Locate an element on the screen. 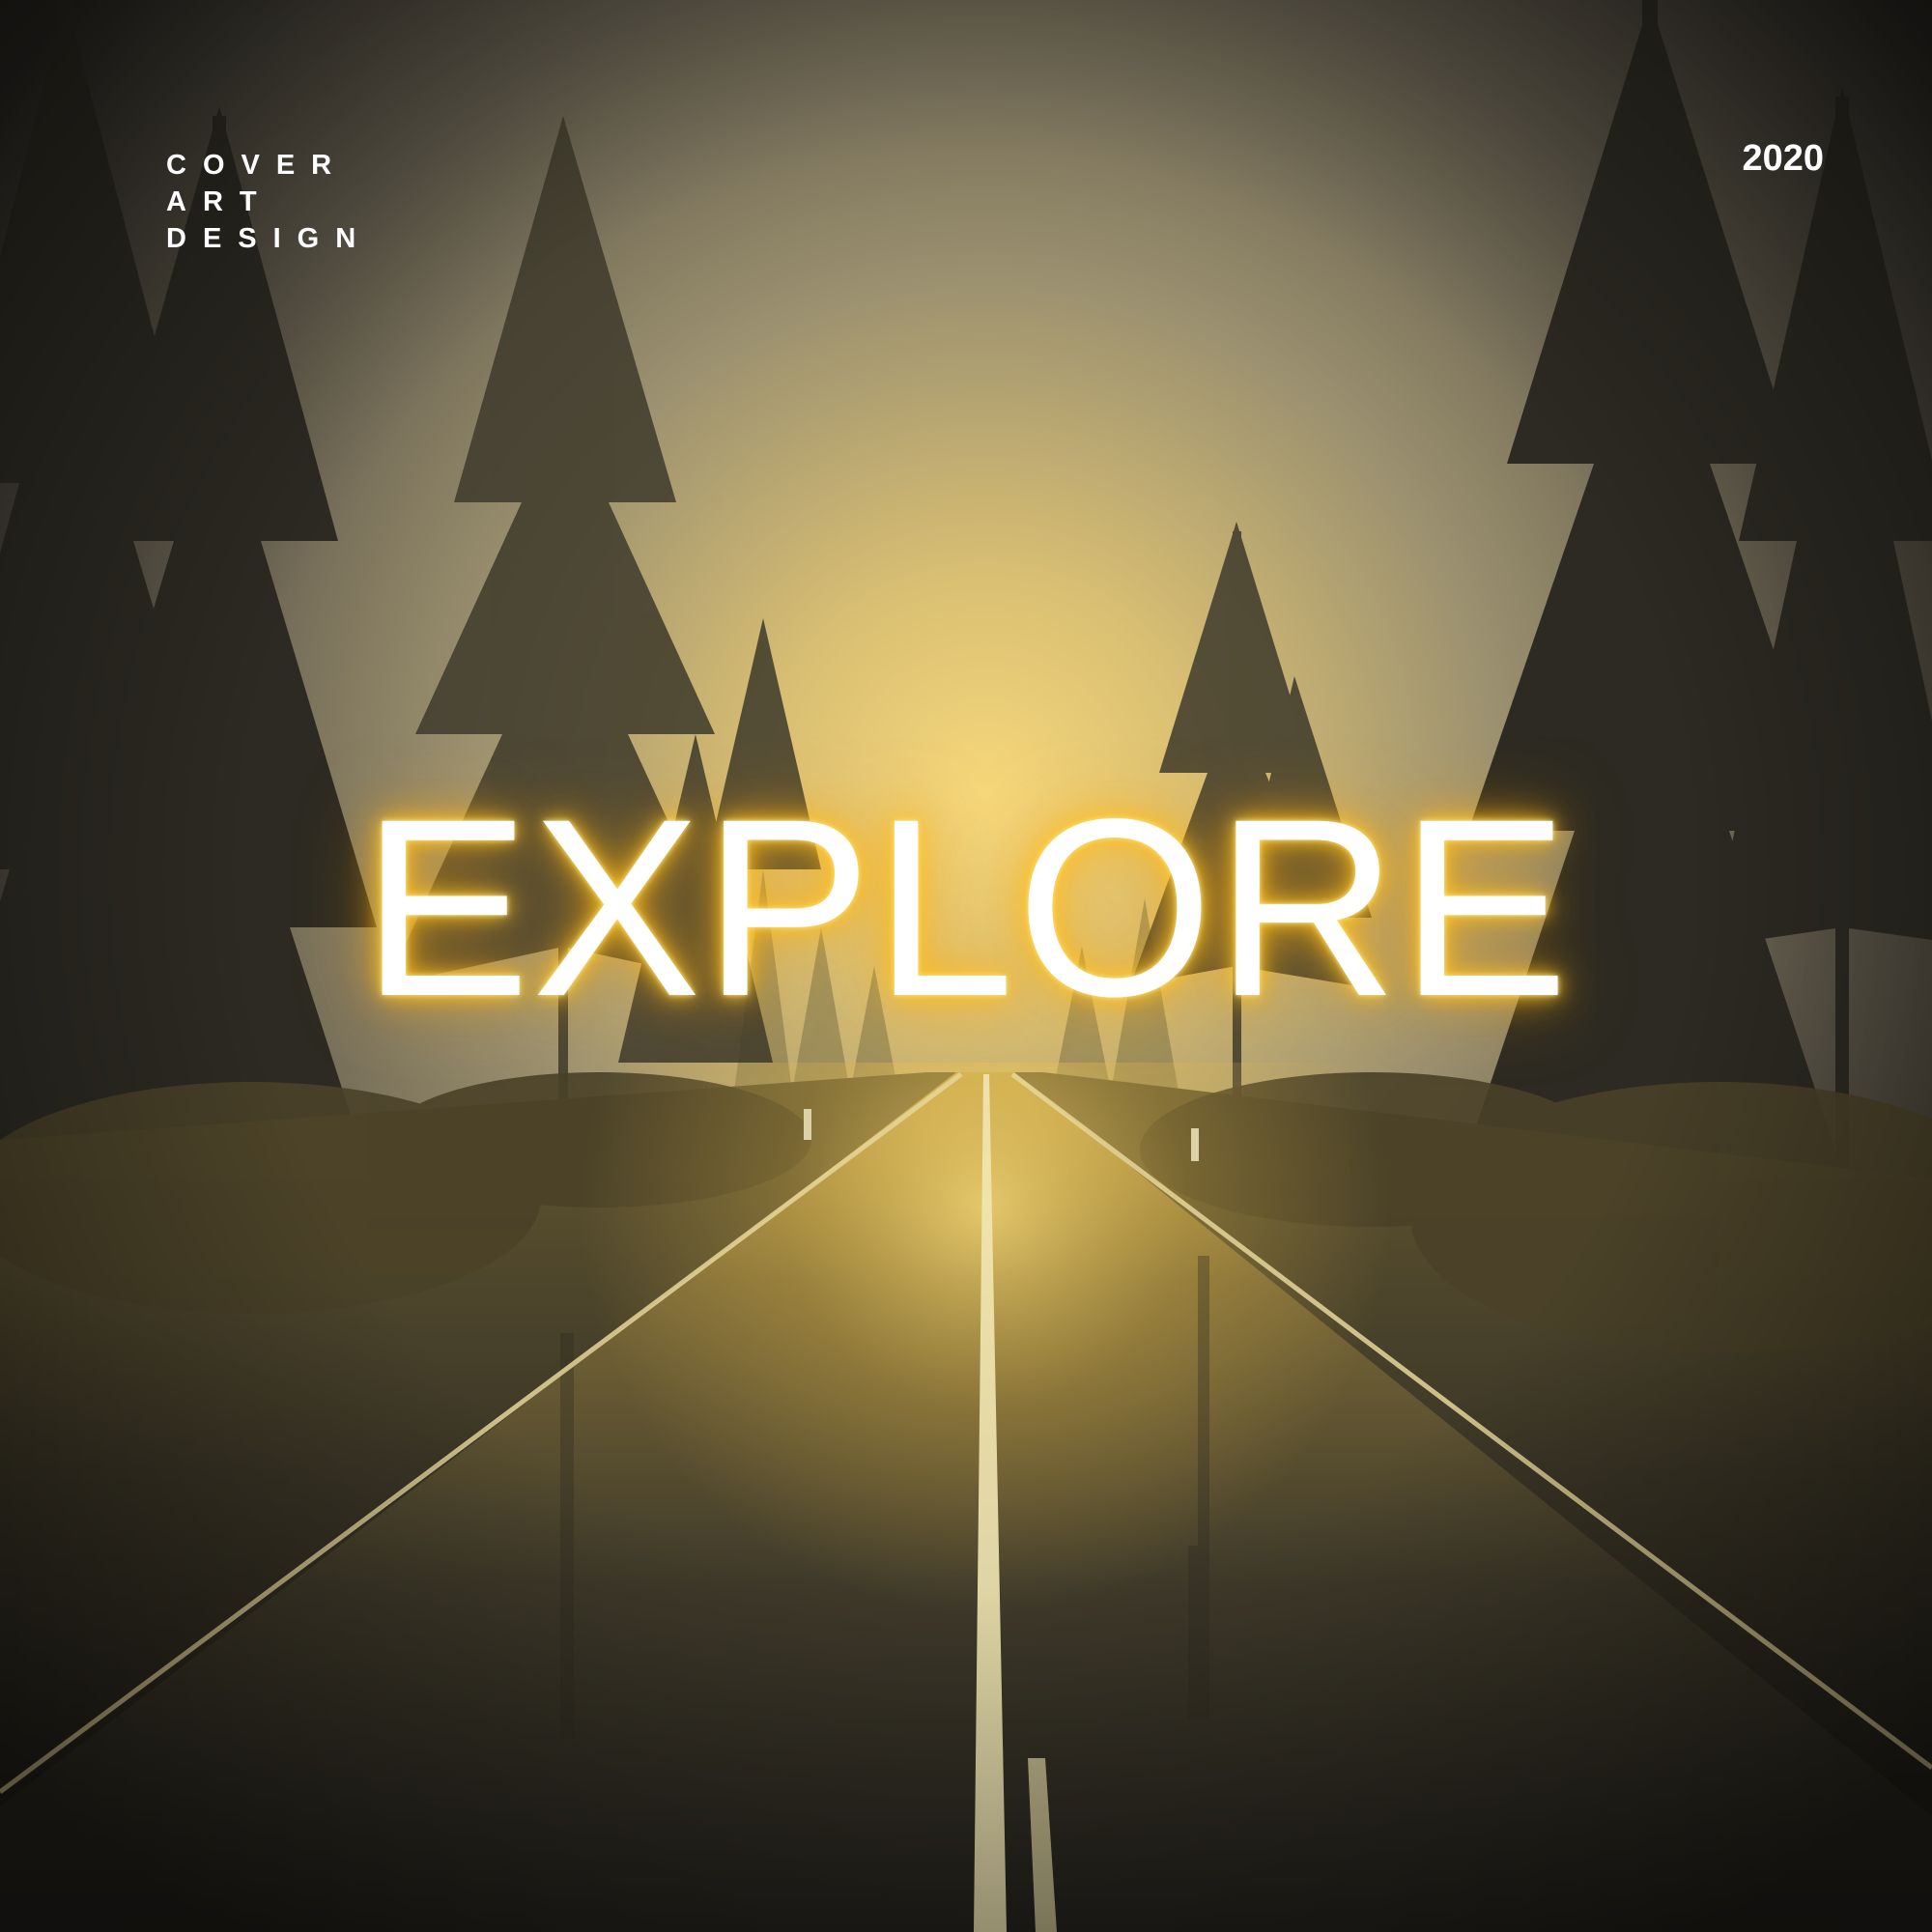 The height and width of the screenshot is (1932, 1932). cover-art-design-label: COVER ART DESIGN is located at coordinates (269, 202).